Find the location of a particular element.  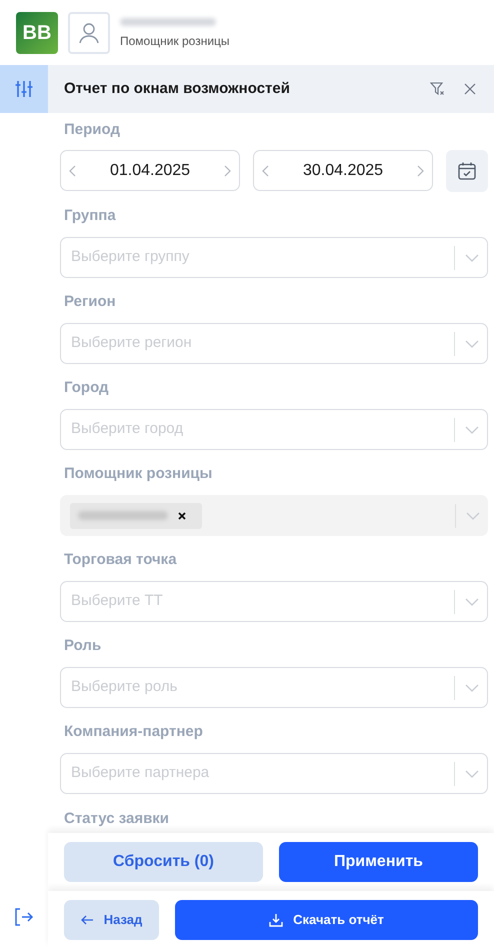

reset-button: Сбросить (0) is located at coordinates (163, 862).